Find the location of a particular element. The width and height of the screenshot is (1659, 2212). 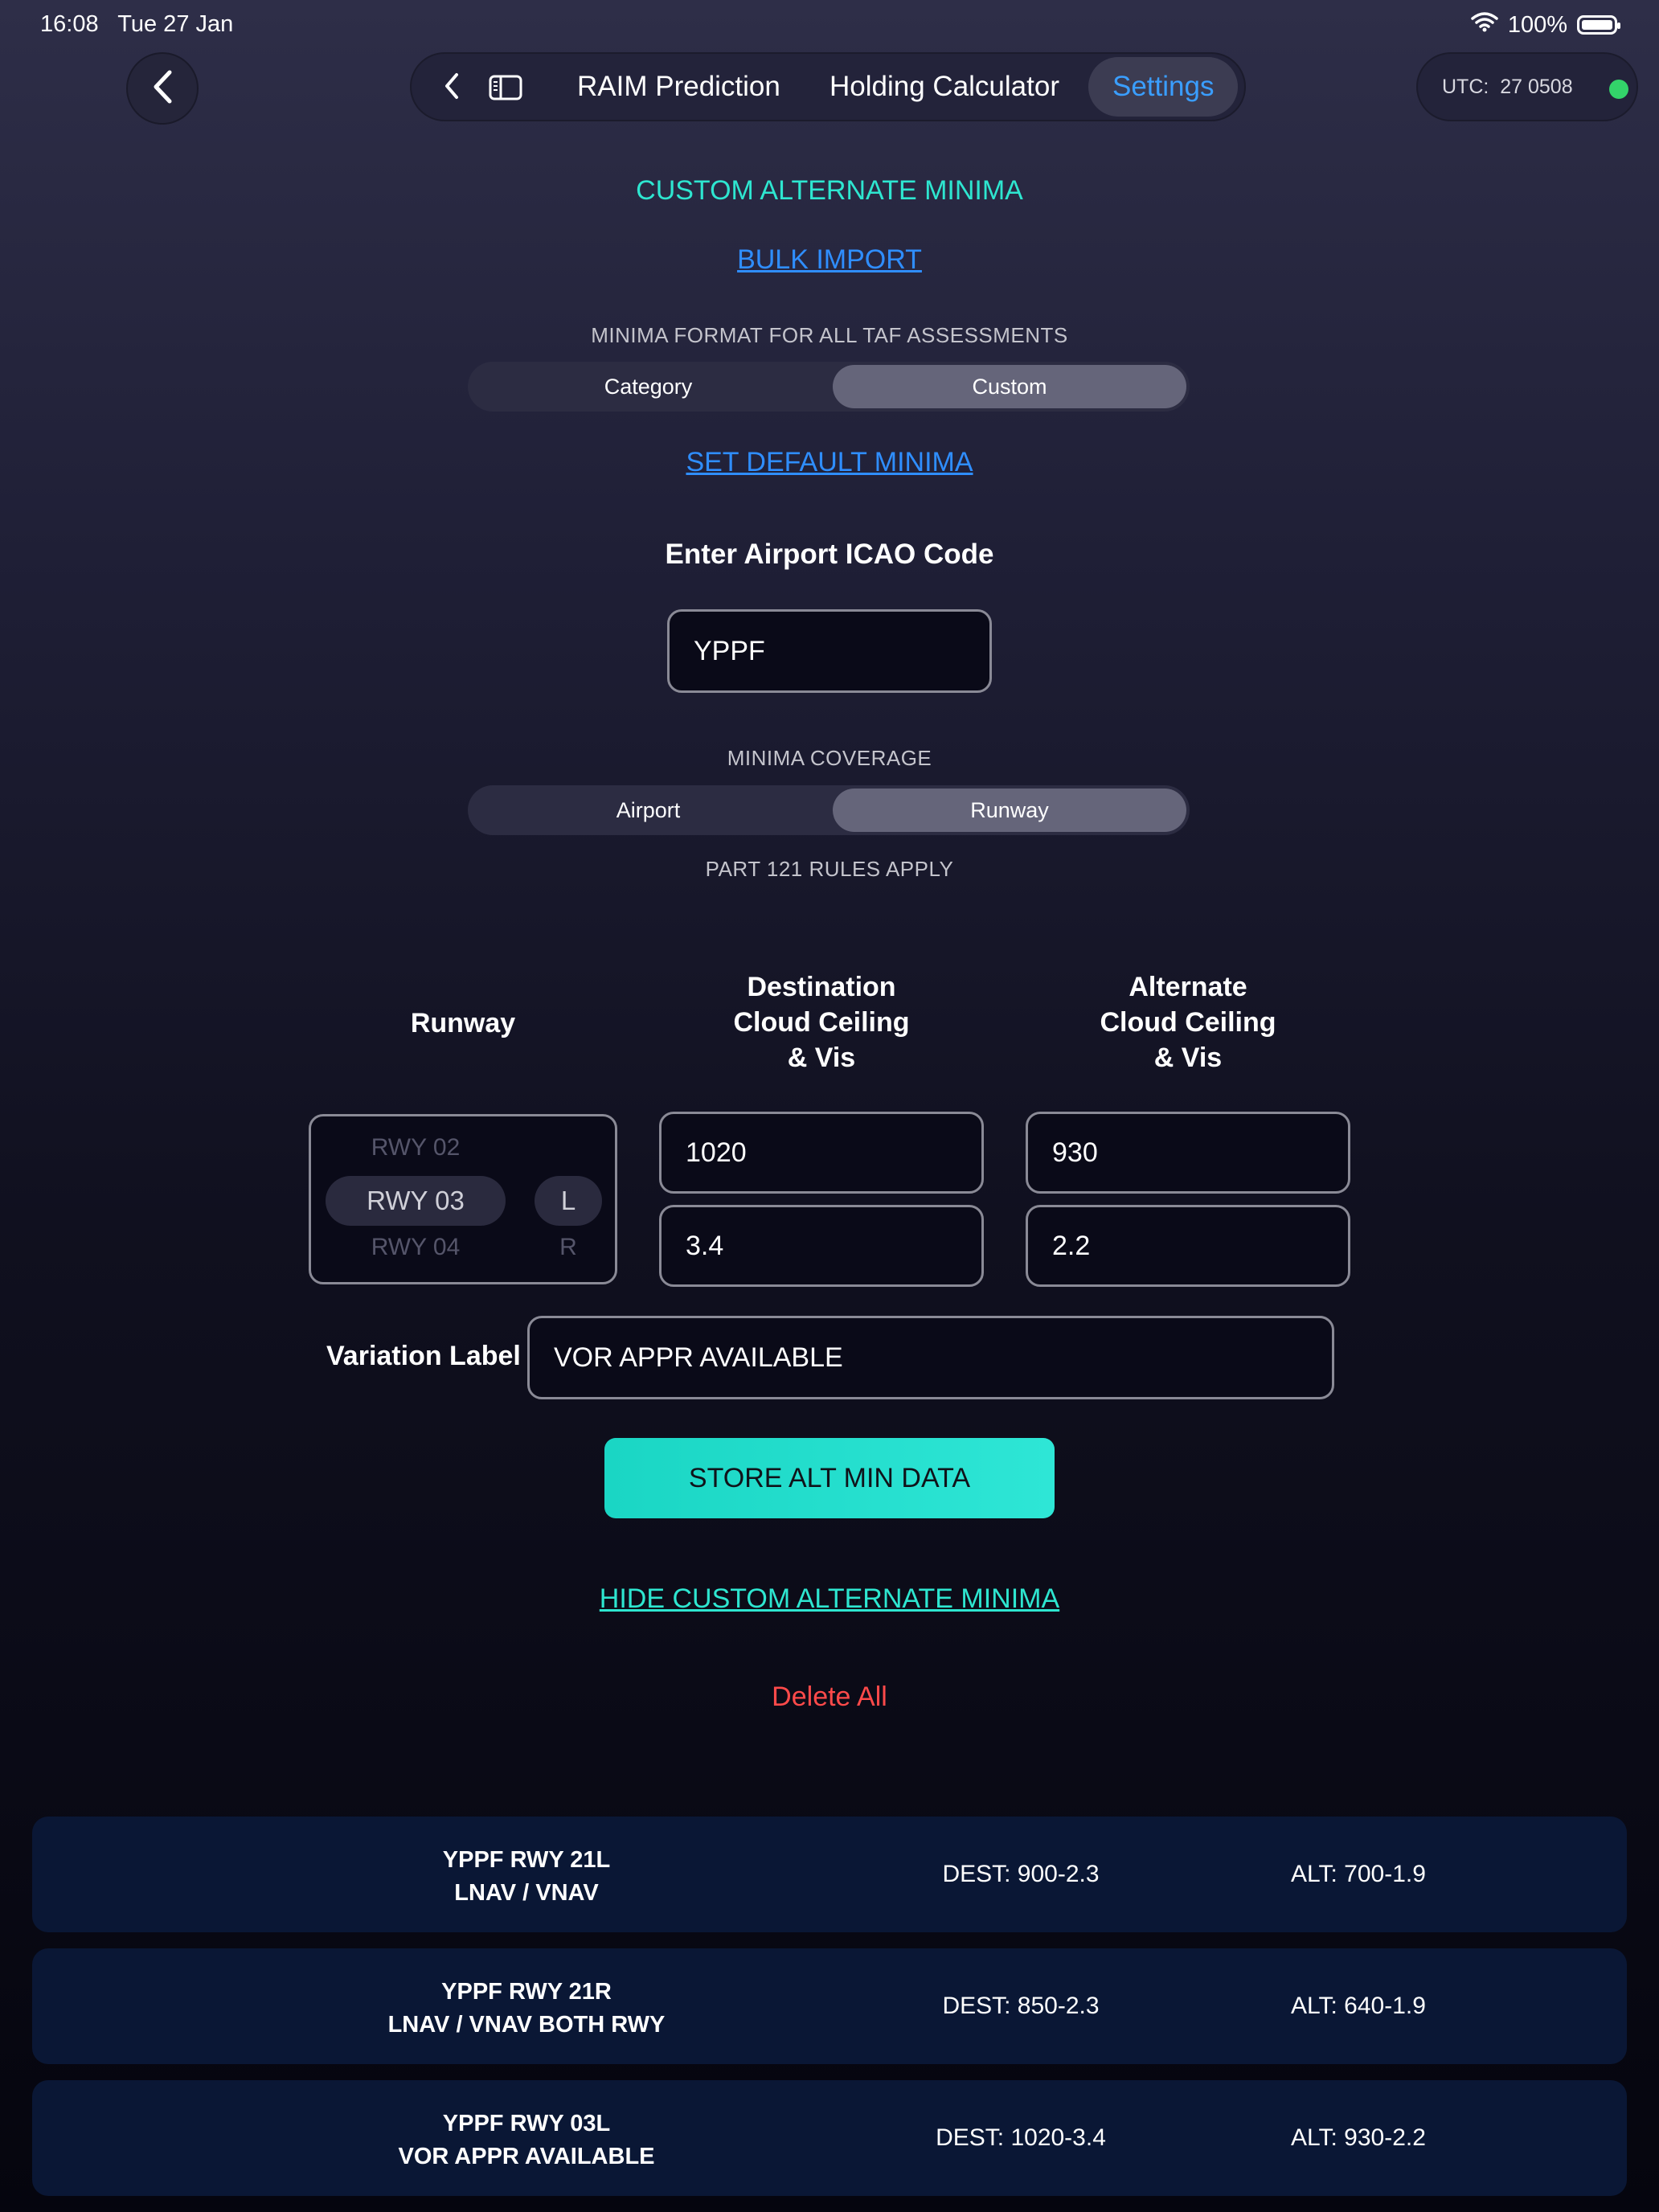

segment-category: Category is located at coordinates (648, 387).